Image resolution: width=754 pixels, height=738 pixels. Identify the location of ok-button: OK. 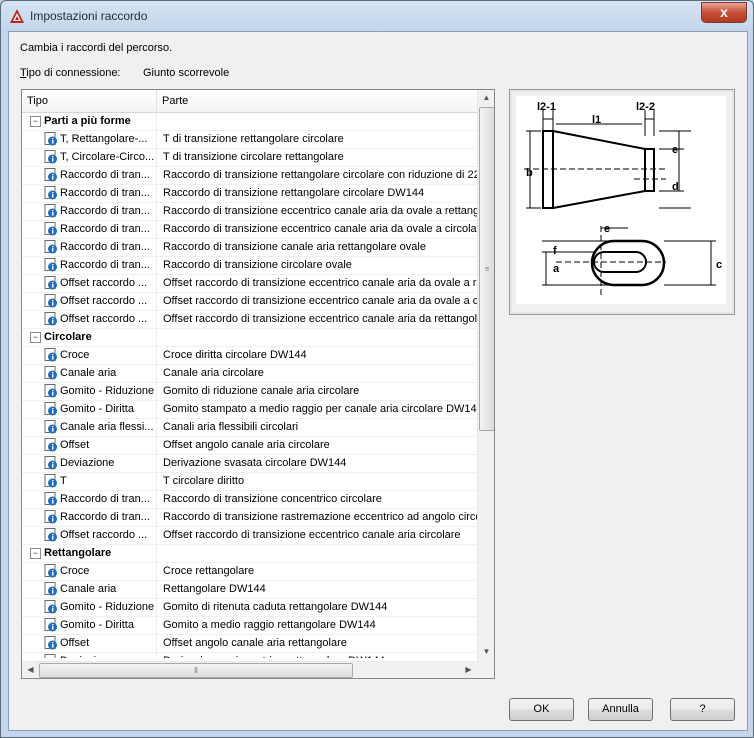
(541, 709).